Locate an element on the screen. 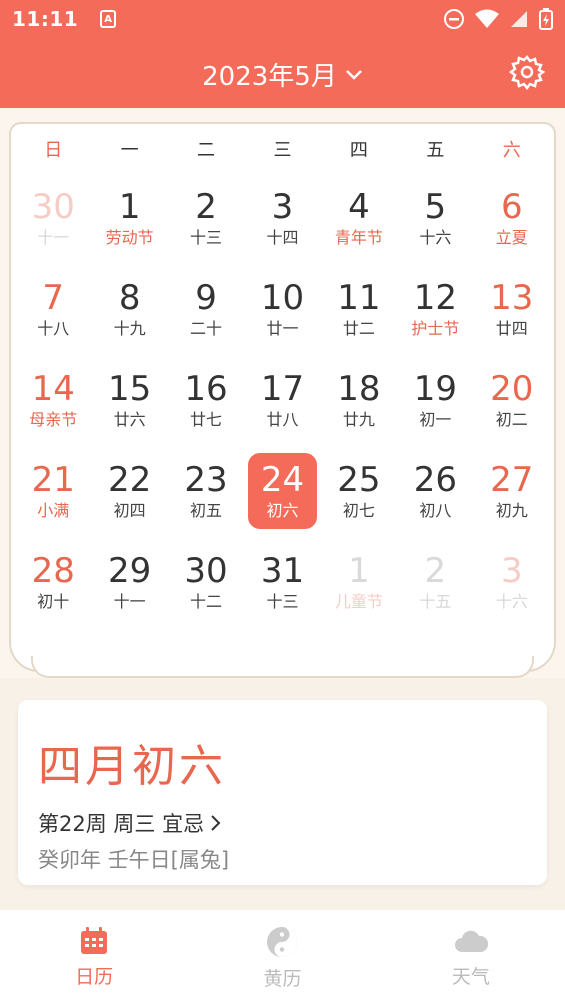 The width and height of the screenshot is (565, 1004). calendar-day: 28 初十 is located at coordinates (53, 582).